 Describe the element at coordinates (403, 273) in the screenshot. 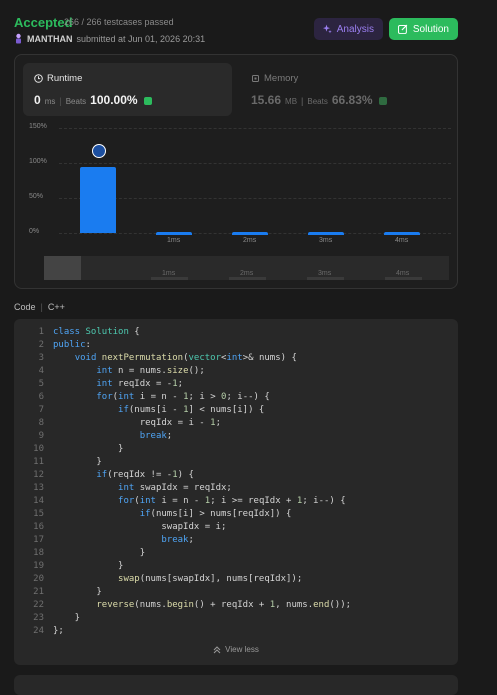

I see `minimap-label: 4ms` at that location.